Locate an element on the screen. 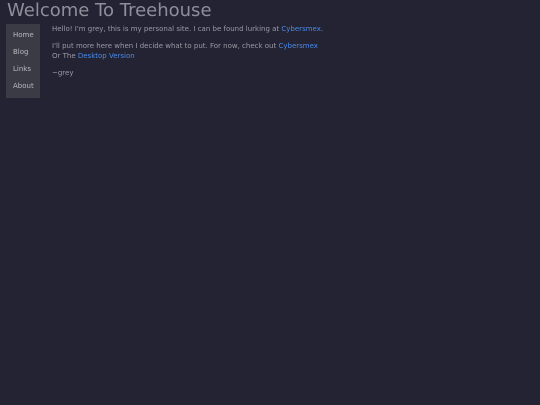 The width and height of the screenshot is (540, 405). desktop-version-link: Desktop Version is located at coordinates (106, 56).